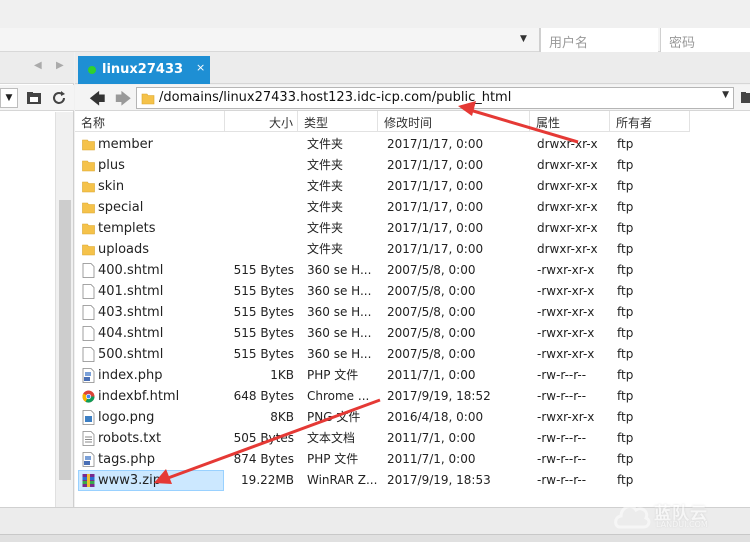  I want to click on username-input: 用户名, so click(599, 40).